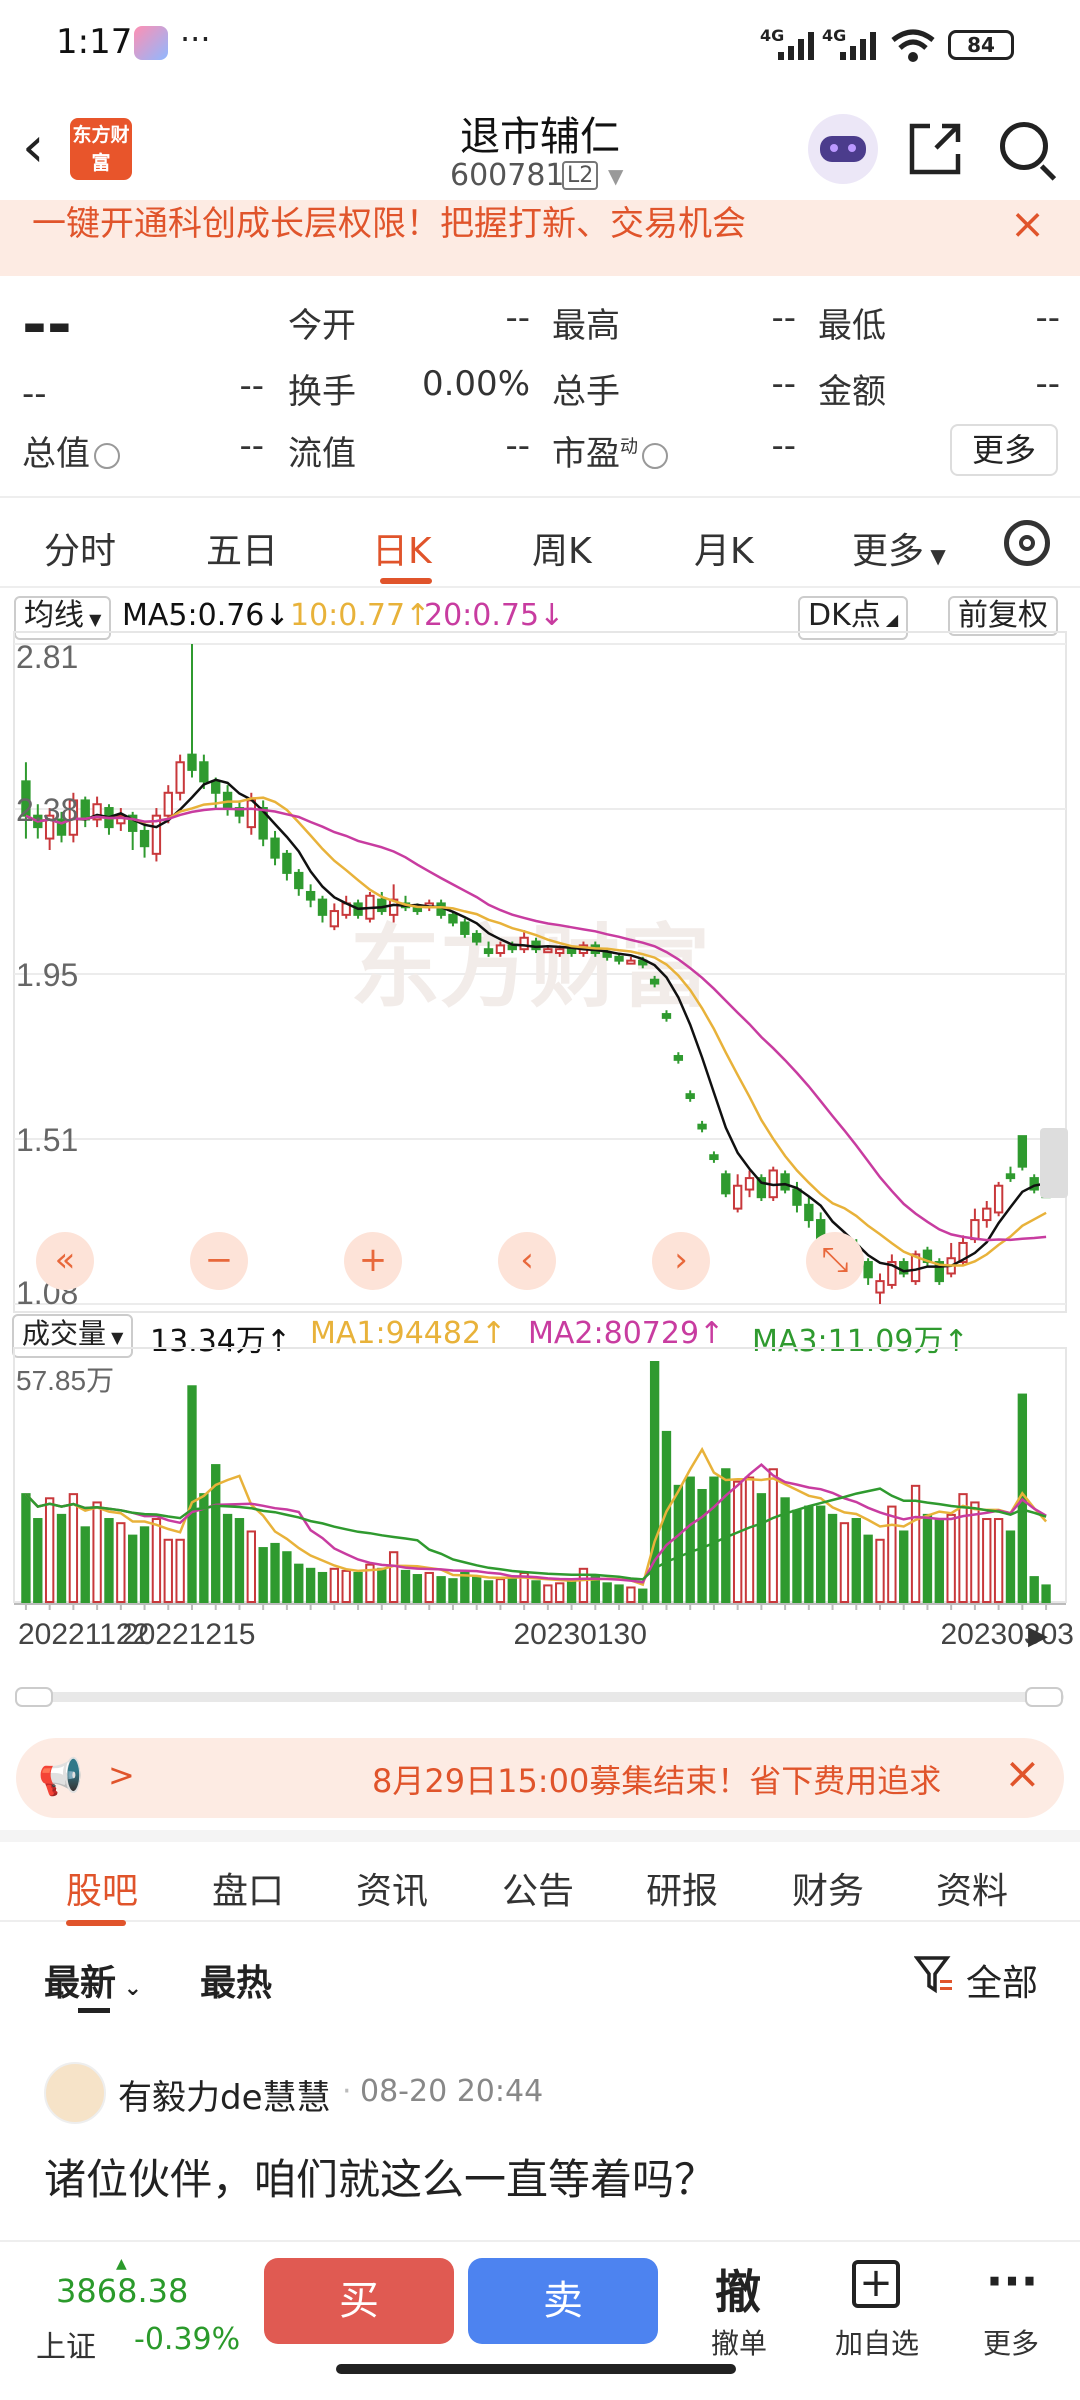 This screenshot has width=1080, height=2400. I want to click on zoom-in-icon: +, so click(373, 1261).